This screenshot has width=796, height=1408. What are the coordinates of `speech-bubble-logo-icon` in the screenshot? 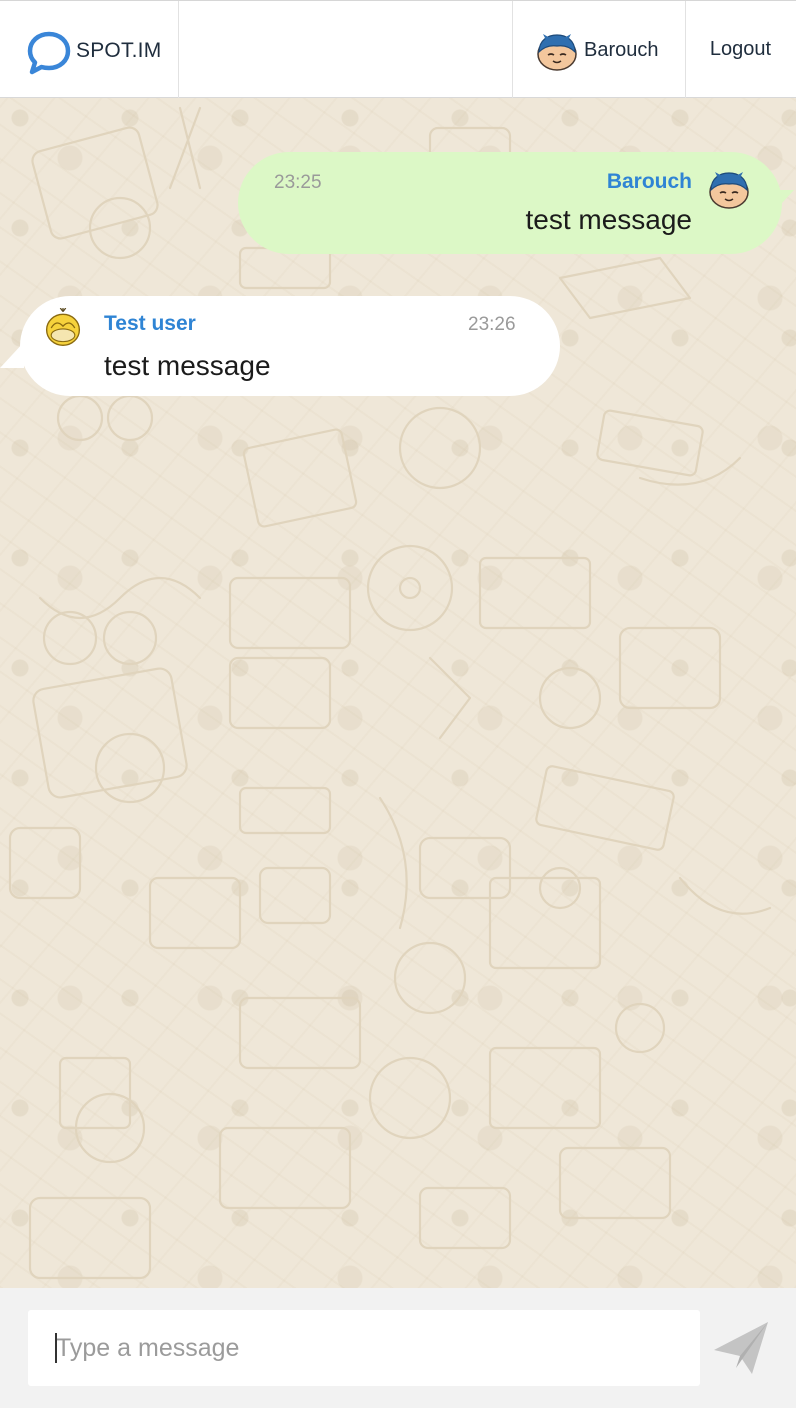 It's located at (49, 53).